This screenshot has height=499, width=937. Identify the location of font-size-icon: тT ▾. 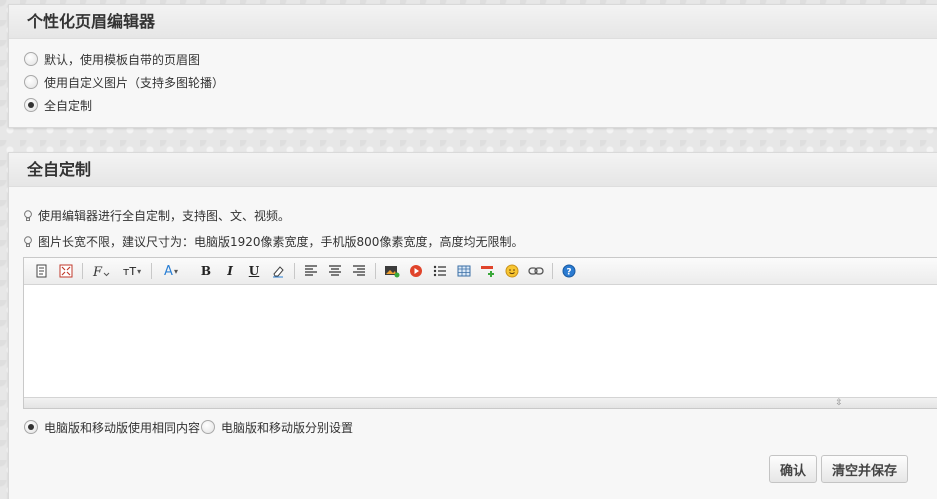
(132, 271).